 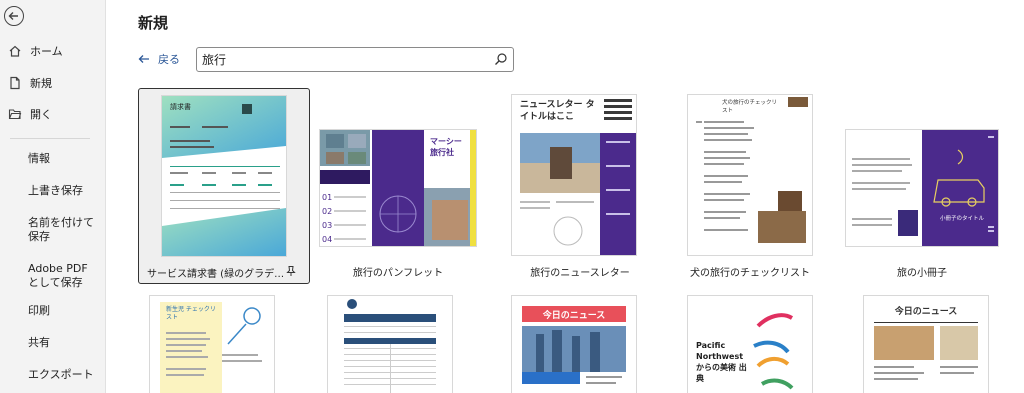 What do you see at coordinates (143, 59) in the screenshot?
I see `arrow-left-icon` at bounding box center [143, 59].